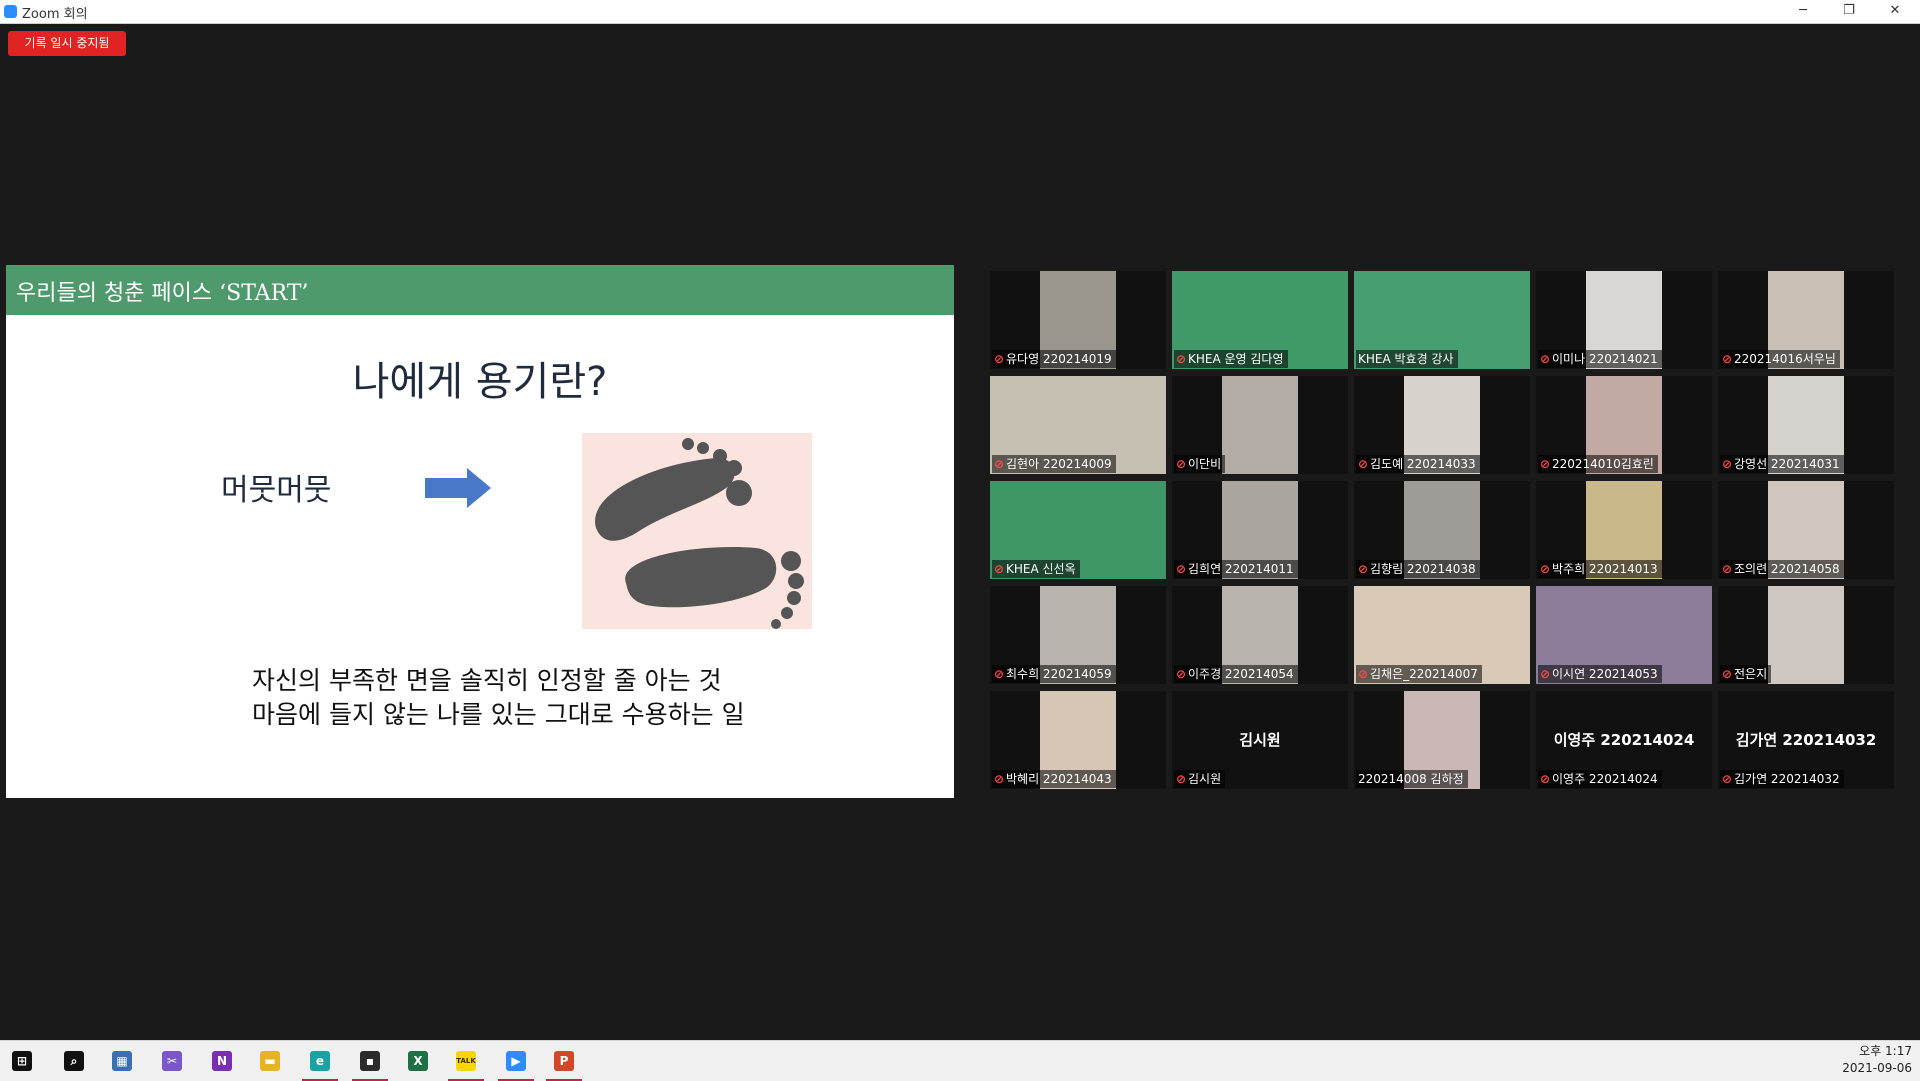 The width and height of the screenshot is (1920, 1081). What do you see at coordinates (1806, 530) in the screenshot?
I see `participant-tile: ⊘ 조의련 220214058` at bounding box center [1806, 530].